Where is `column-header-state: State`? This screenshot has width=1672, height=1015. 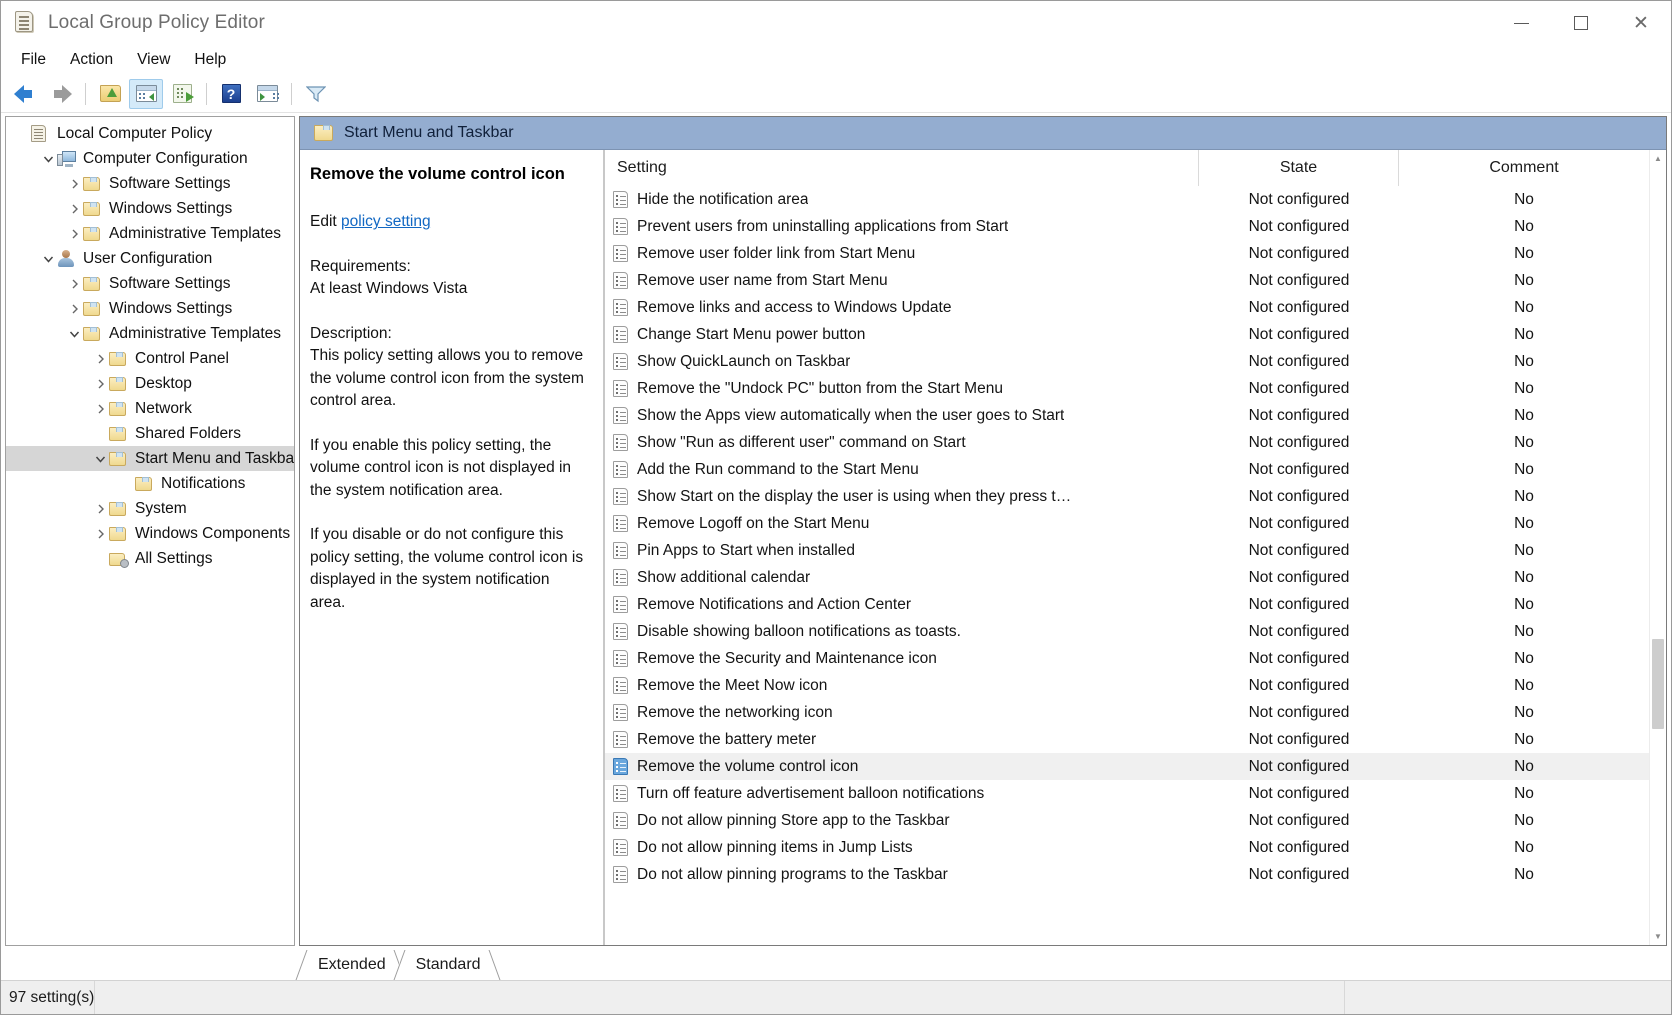 column-header-state: State is located at coordinates (1299, 168).